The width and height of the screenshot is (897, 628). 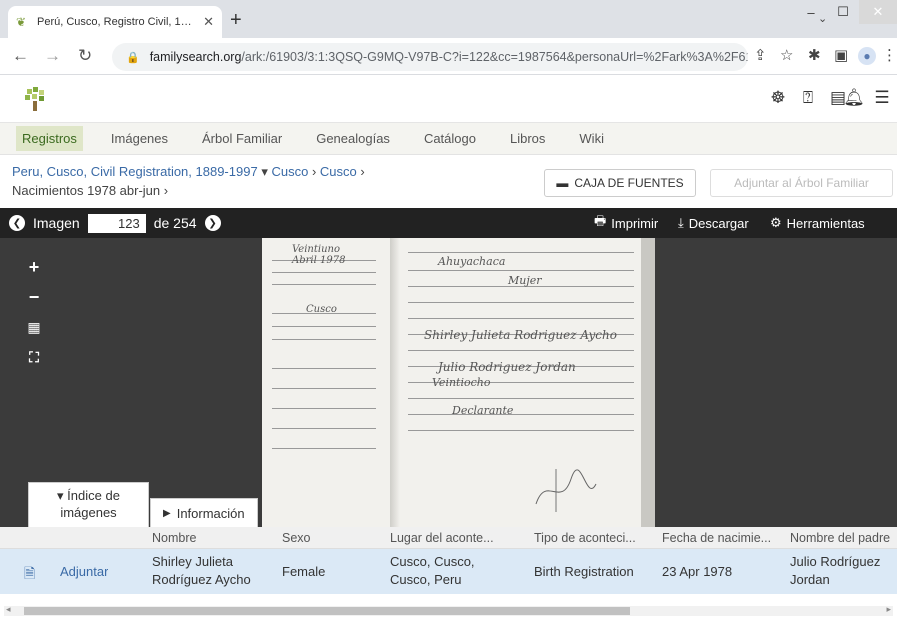 What do you see at coordinates (34, 327) in the screenshot?
I see `grid-view-icon: ▦` at bounding box center [34, 327].